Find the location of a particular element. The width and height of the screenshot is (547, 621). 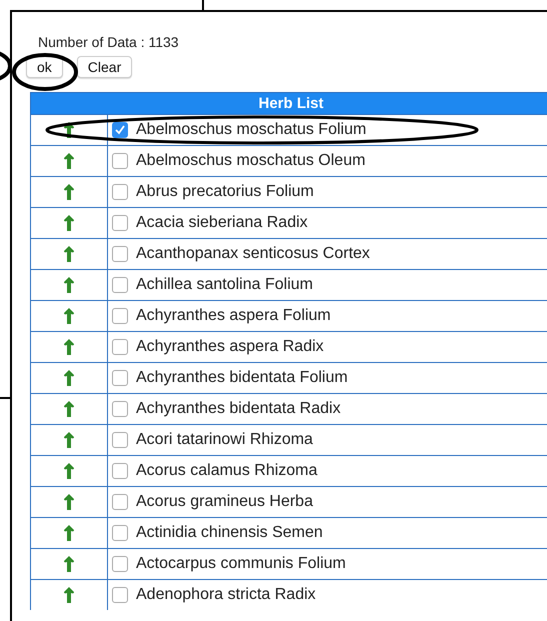

herb-name: Acanthopanax senticosus Cortex is located at coordinates (253, 254).